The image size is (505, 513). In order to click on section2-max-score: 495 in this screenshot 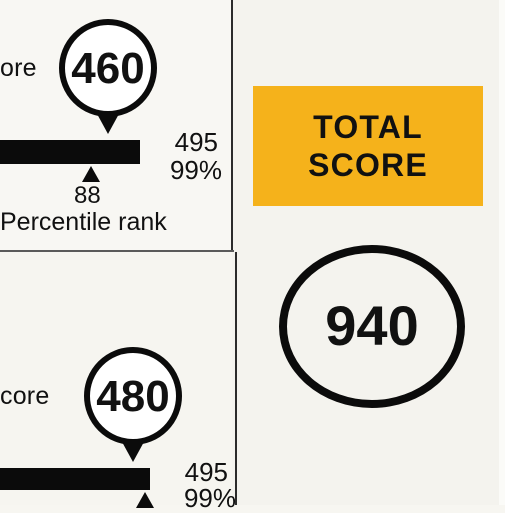, I will do `click(206, 472)`.